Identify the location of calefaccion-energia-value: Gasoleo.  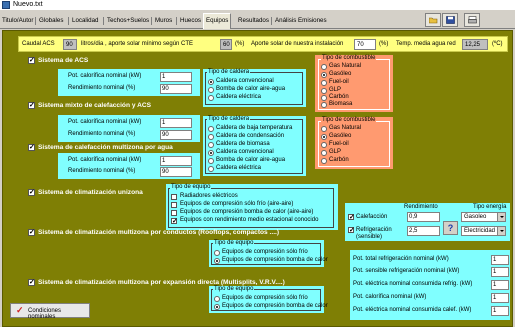
(475, 217).